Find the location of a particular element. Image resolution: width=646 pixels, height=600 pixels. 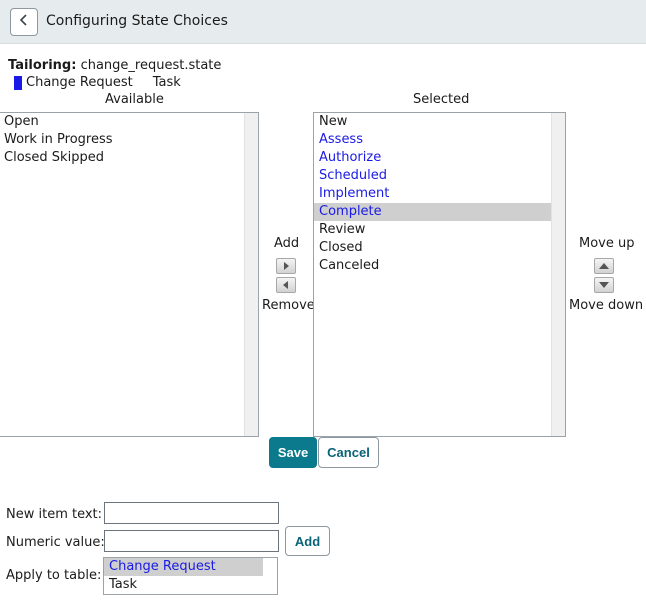

back-button is located at coordinates (24, 22).